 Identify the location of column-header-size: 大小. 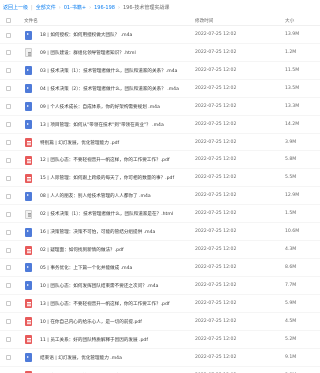
(289, 21).